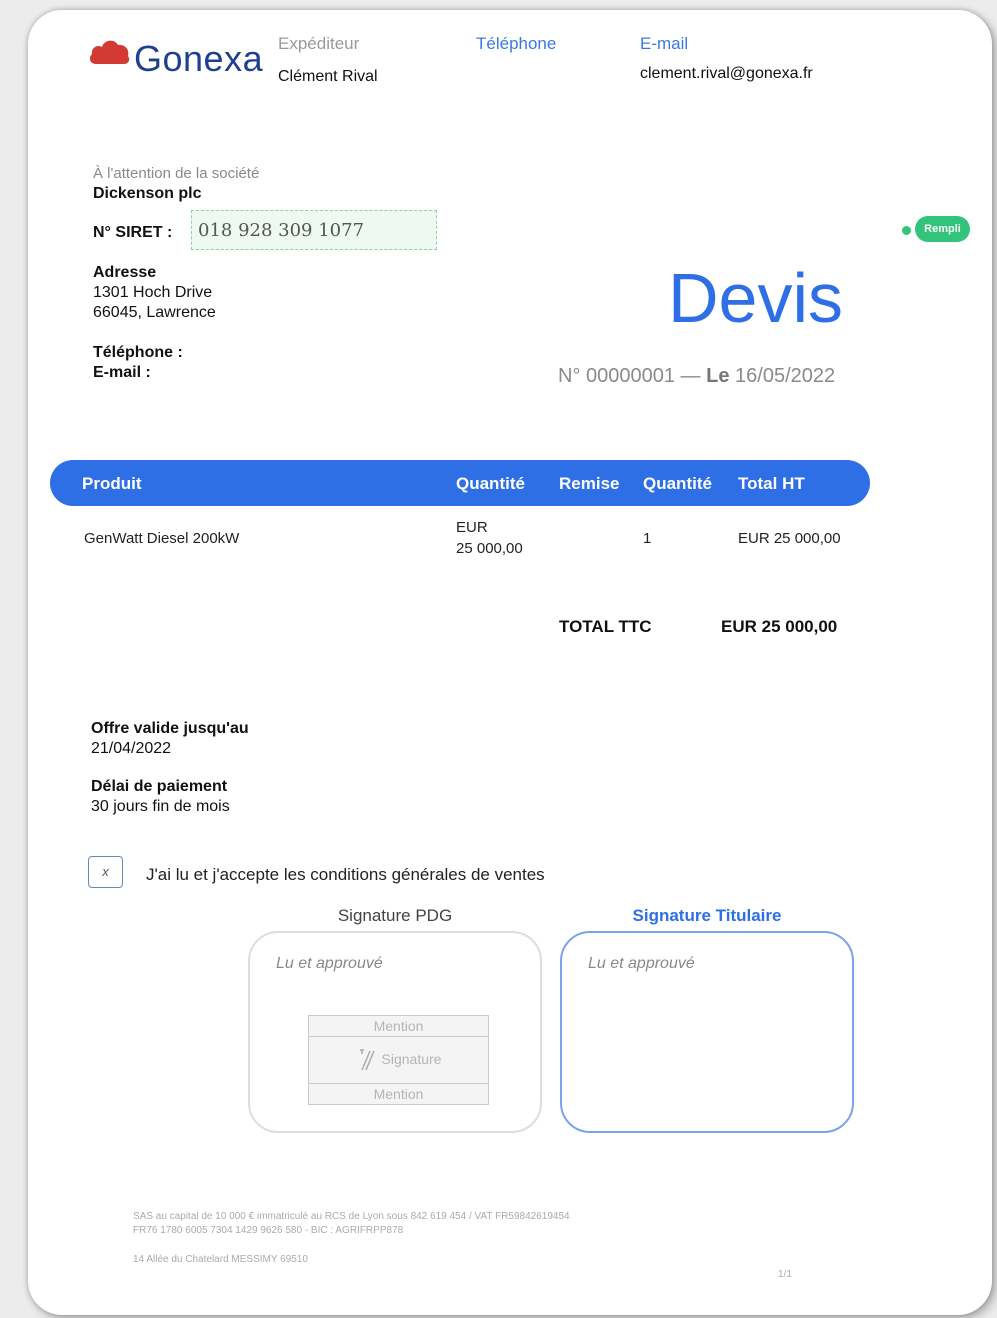 Image resolution: width=997 pixels, height=1318 pixels. I want to click on recipient-phone-label: Téléphone :, so click(138, 352).